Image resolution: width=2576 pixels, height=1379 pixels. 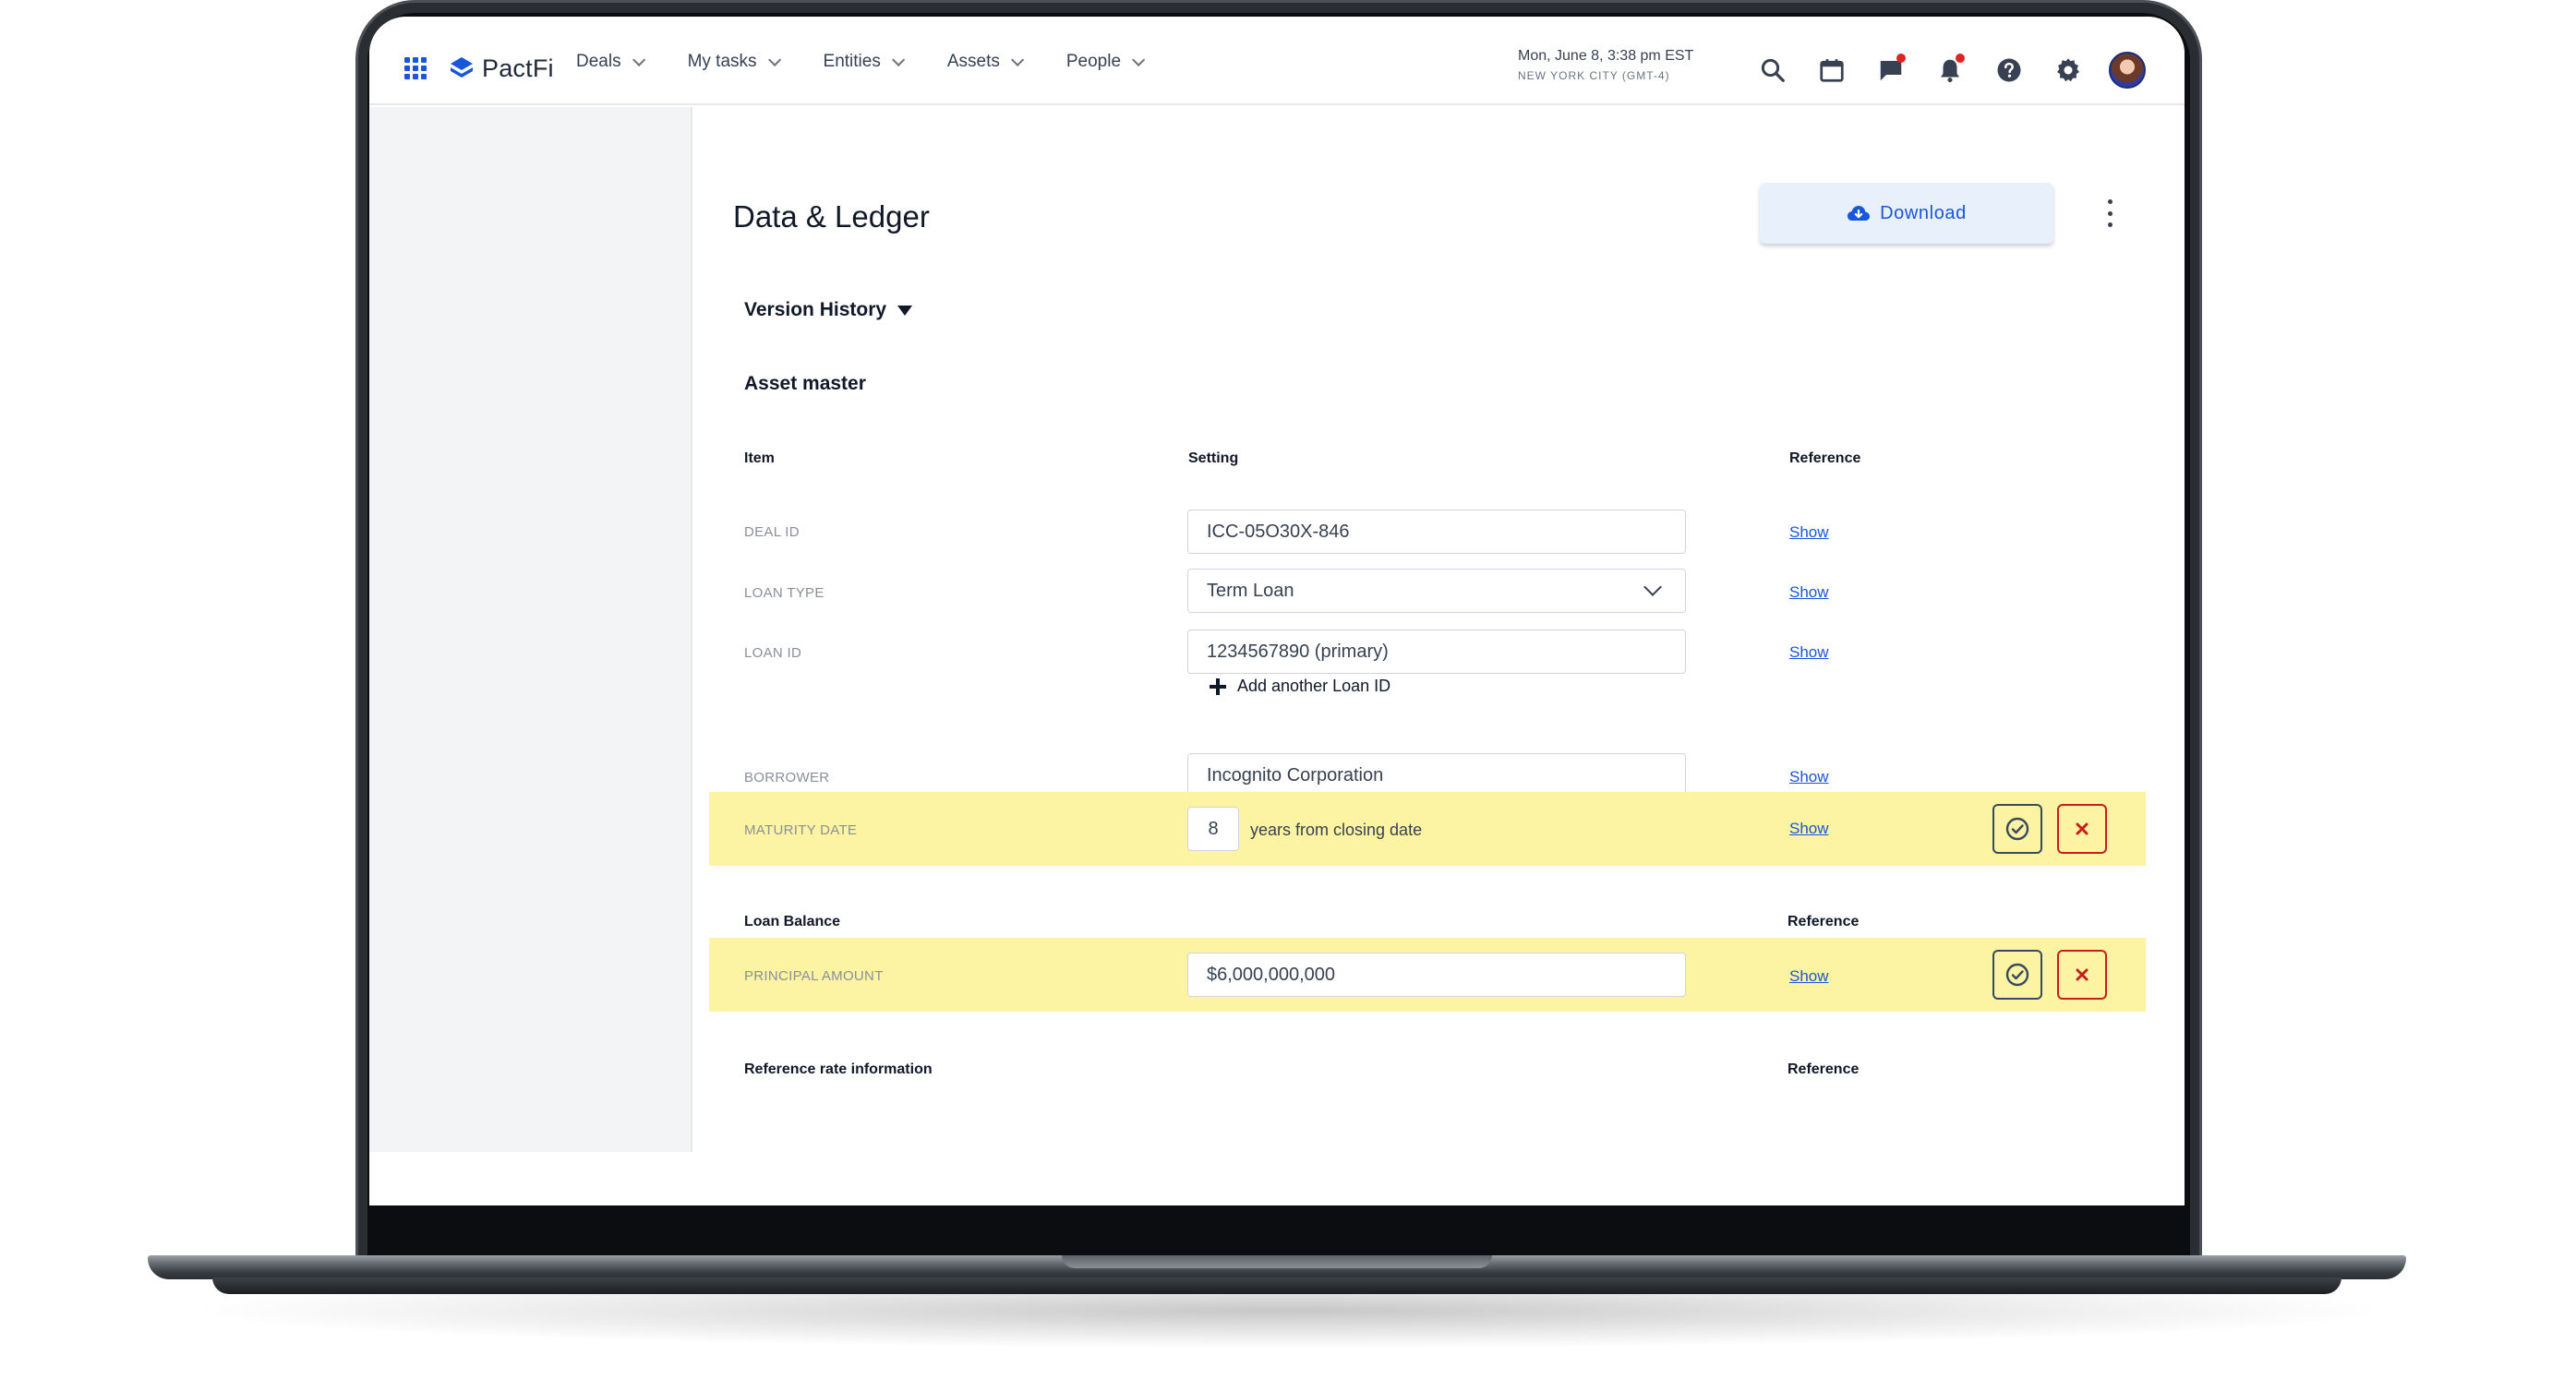 I want to click on maturity-date-label: MATURITY DATE, so click(x=801, y=830).